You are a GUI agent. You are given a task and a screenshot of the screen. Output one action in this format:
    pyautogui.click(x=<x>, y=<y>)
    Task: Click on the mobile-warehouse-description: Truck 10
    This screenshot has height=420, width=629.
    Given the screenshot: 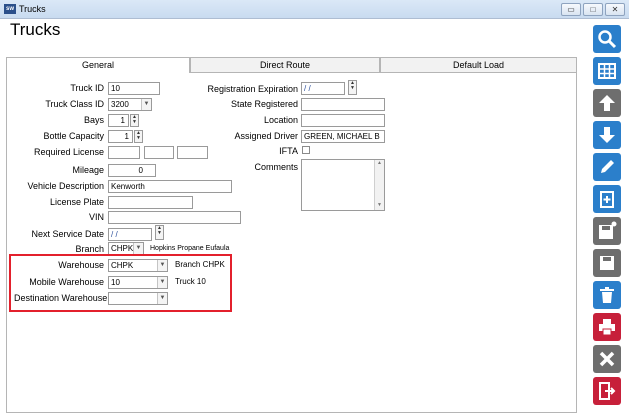 What is the action you would take?
    pyautogui.click(x=190, y=281)
    